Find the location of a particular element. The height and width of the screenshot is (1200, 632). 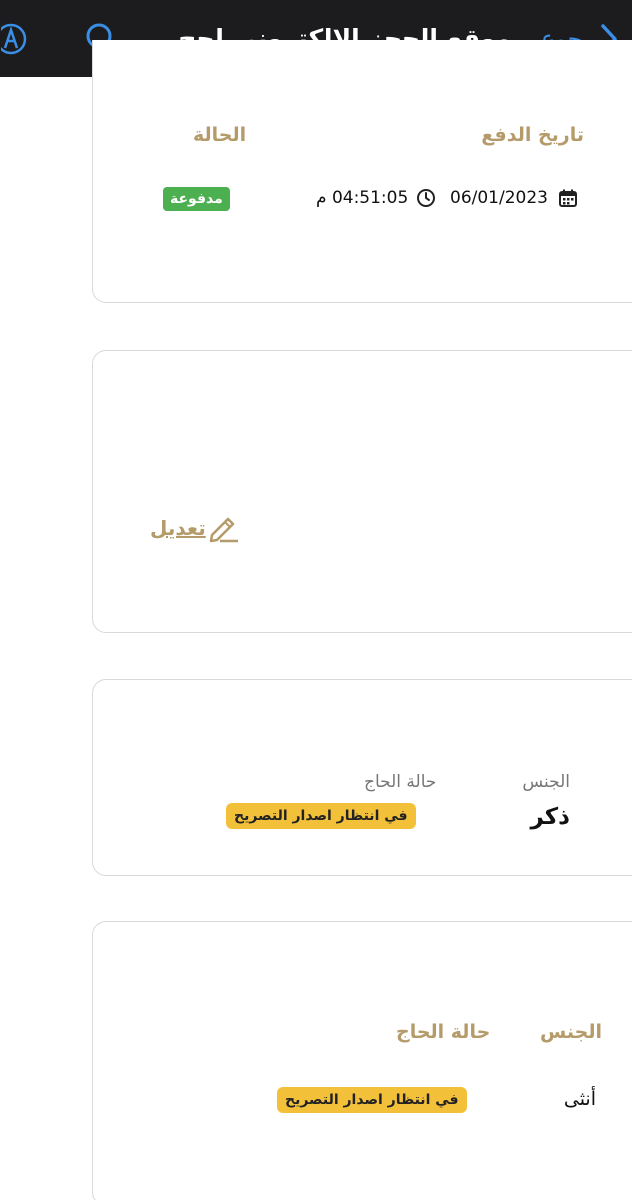

payment-date: 06/01/2023 is located at coordinates (514, 198).